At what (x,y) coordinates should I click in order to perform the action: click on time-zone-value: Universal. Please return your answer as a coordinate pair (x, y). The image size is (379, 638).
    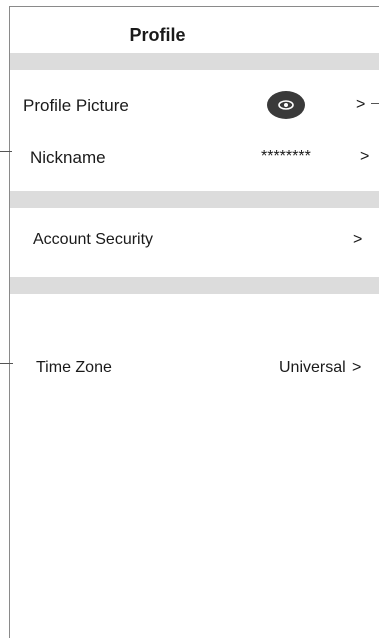
    Looking at the image, I should click on (312, 367).